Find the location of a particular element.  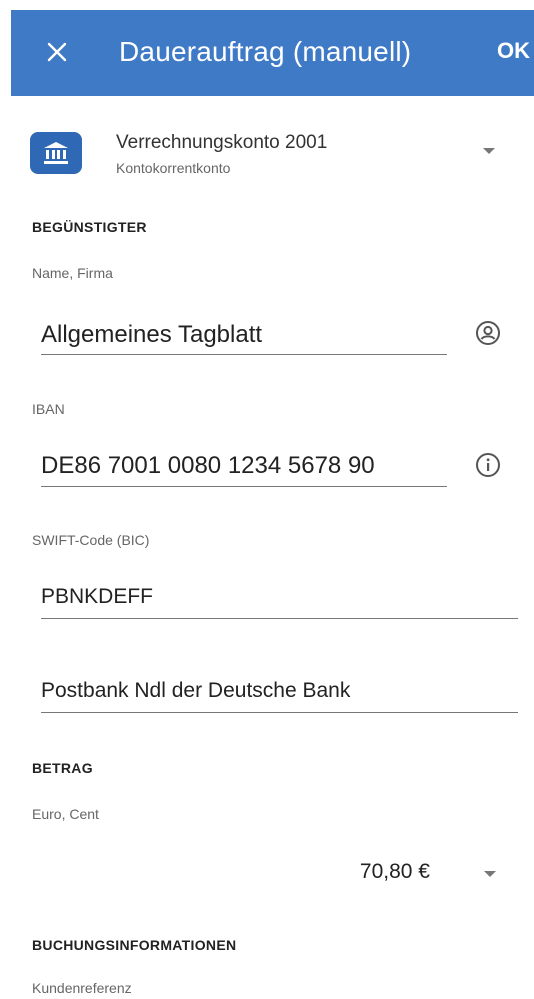

bank-name-underline is located at coordinates (279, 712).